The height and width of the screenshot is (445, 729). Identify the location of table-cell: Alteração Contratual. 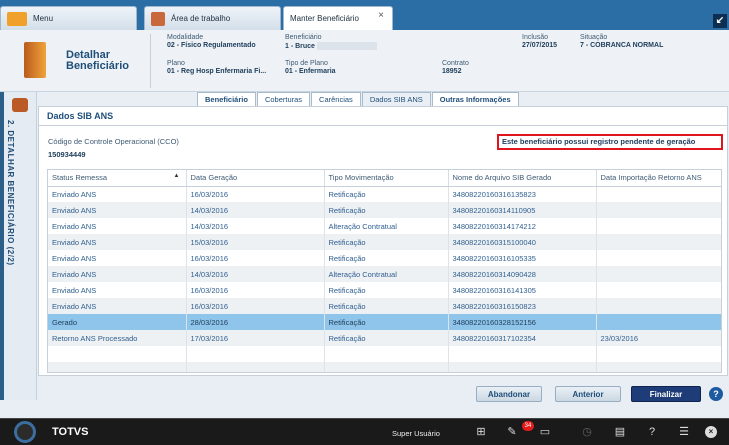
(386, 226).